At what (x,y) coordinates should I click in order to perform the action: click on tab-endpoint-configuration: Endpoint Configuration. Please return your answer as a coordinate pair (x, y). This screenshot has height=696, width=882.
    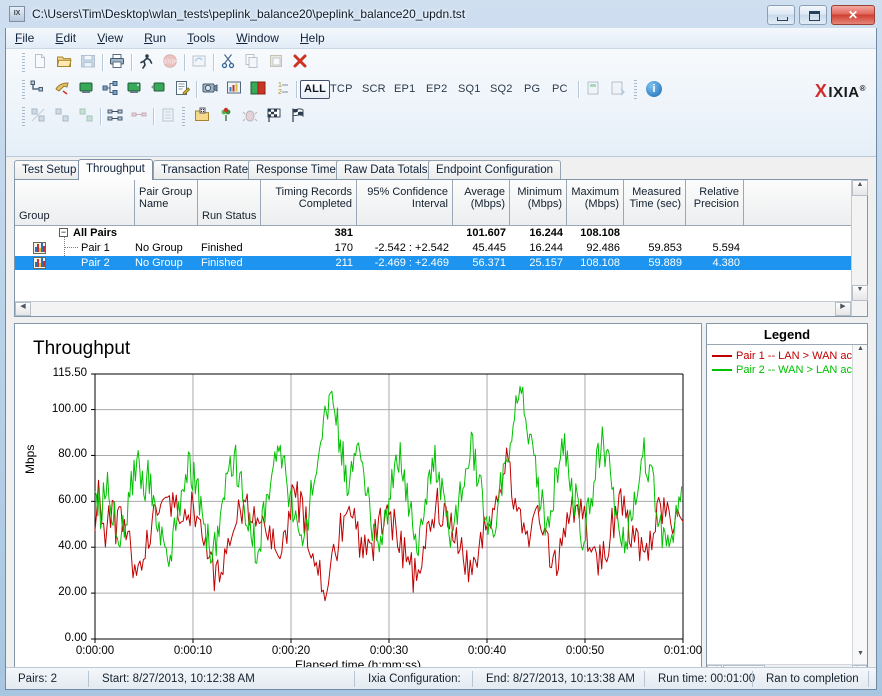
    Looking at the image, I should click on (494, 169).